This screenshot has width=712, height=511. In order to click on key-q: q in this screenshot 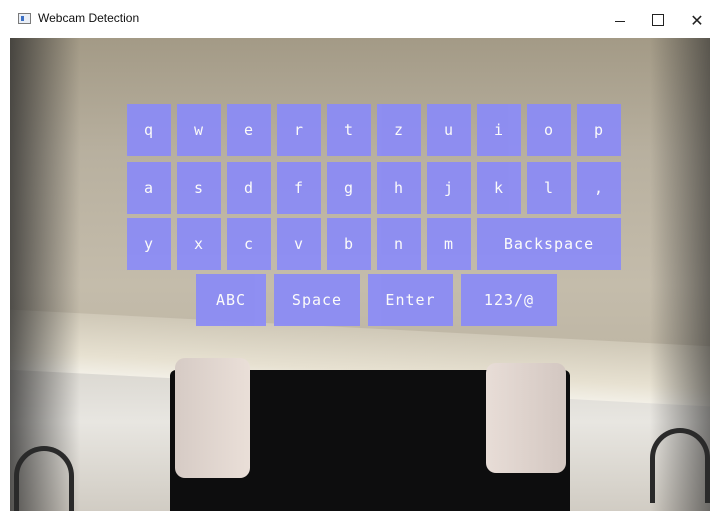, I will do `click(149, 130)`.